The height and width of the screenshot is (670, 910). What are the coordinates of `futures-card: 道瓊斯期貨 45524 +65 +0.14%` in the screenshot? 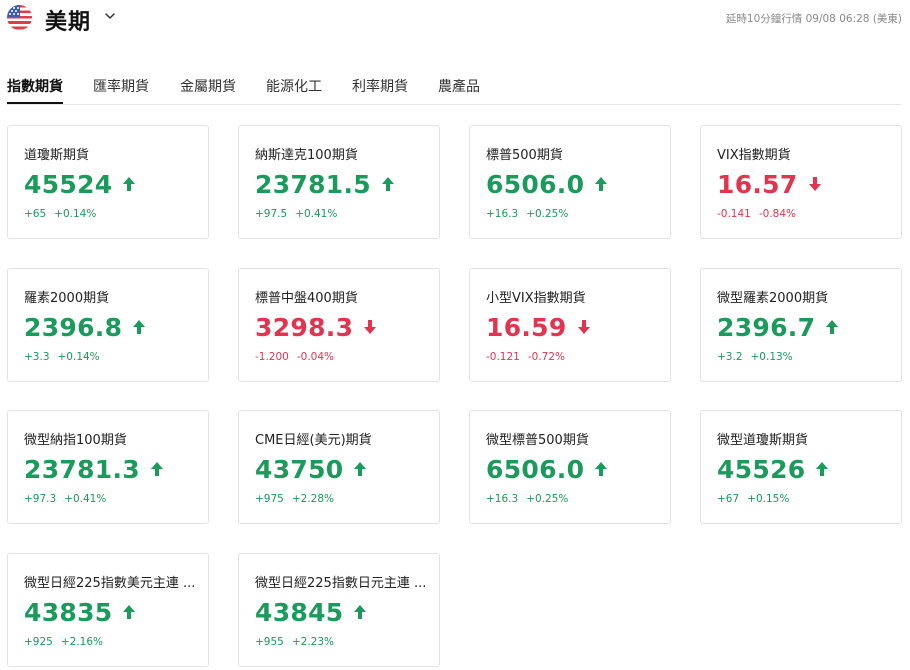 It's located at (108, 182).